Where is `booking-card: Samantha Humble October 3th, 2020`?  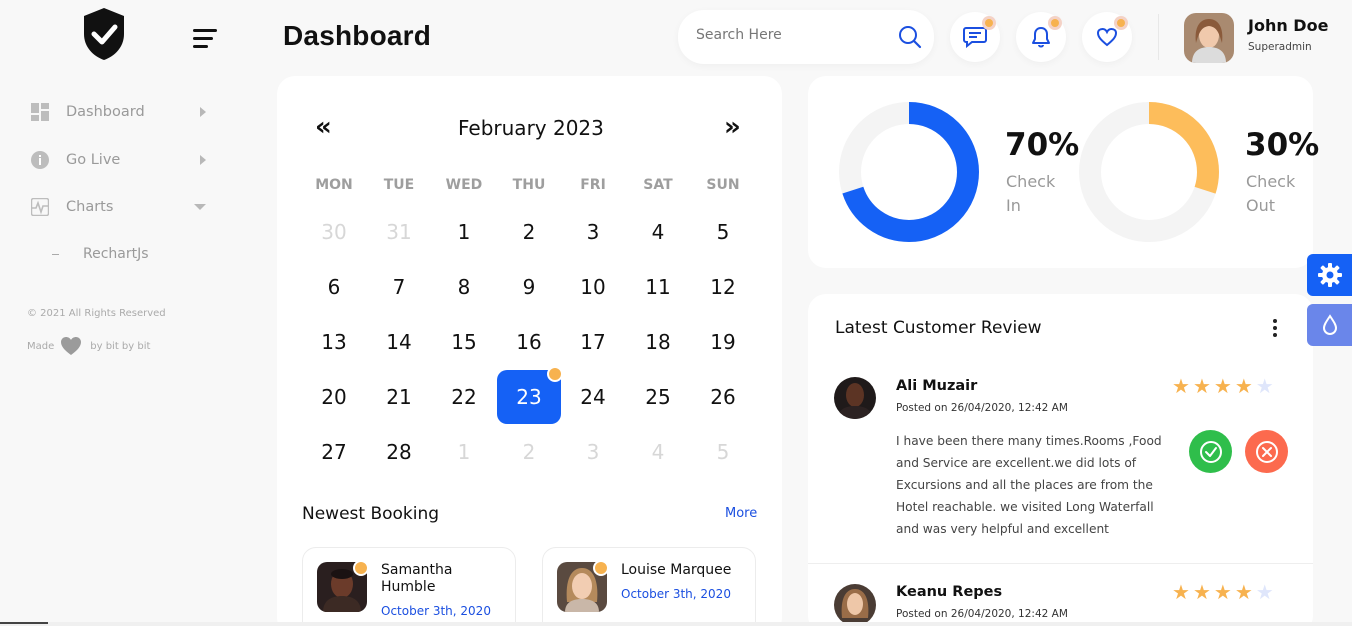 booking-card: Samantha Humble October 3th, 2020 is located at coordinates (409, 586).